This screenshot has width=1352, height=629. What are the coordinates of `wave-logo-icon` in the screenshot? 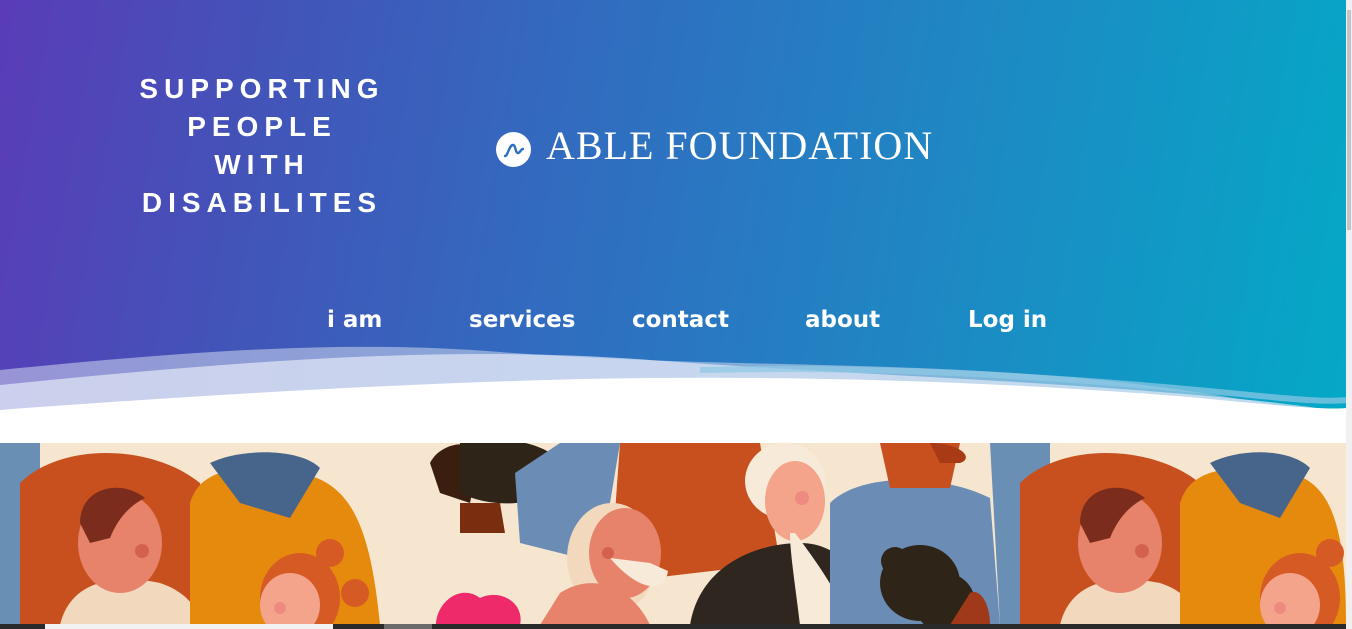 It's located at (513, 149).